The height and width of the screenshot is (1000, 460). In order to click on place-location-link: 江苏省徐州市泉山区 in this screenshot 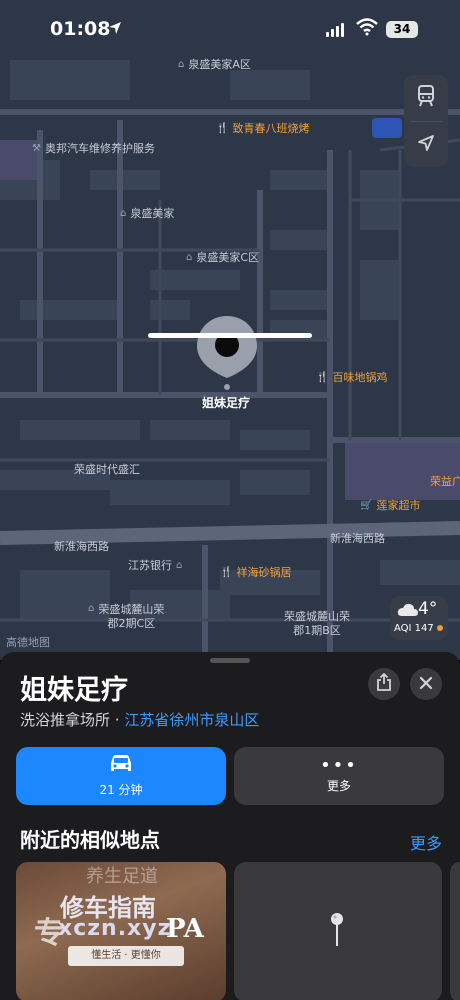, I will do `click(191, 720)`.